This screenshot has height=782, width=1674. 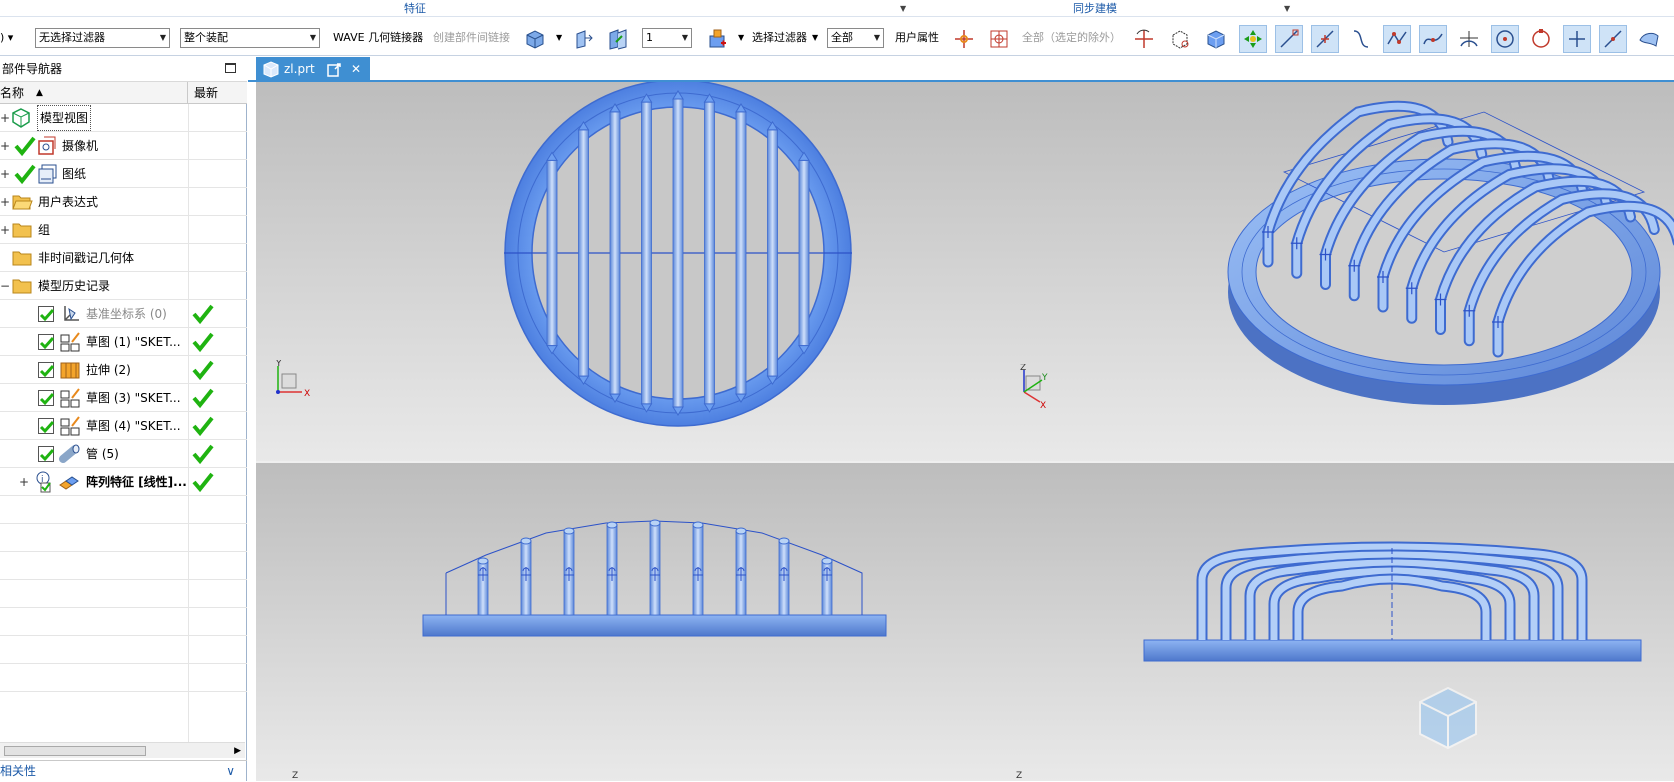 I want to click on column-latest-header: 最新, so click(x=206, y=93).